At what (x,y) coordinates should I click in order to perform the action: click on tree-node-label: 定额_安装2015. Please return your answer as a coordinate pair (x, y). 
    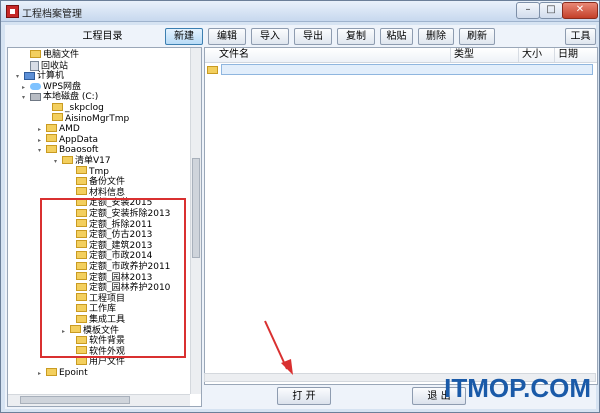
    Looking at the image, I should click on (121, 203).